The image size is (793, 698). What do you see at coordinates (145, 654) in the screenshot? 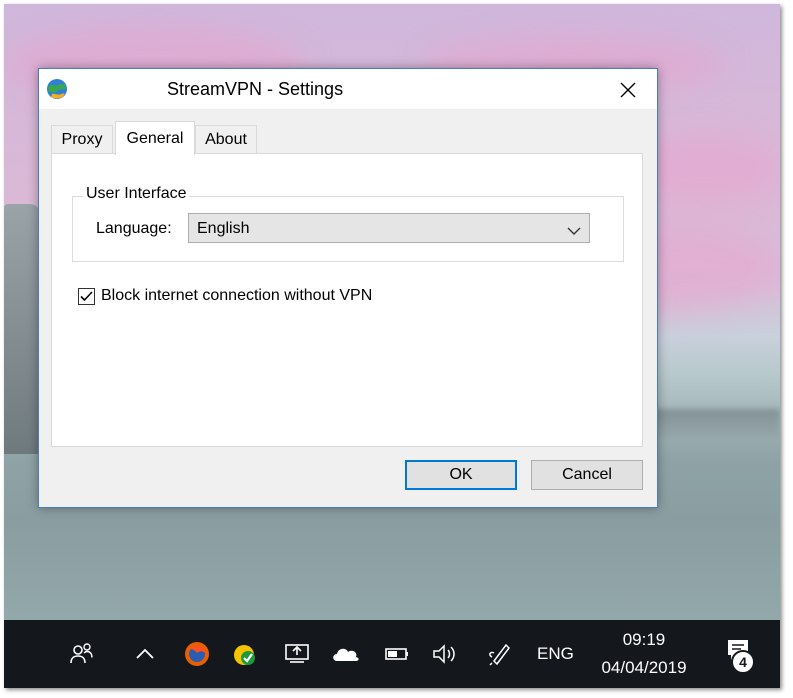
I see `chevron-up-icon` at bounding box center [145, 654].